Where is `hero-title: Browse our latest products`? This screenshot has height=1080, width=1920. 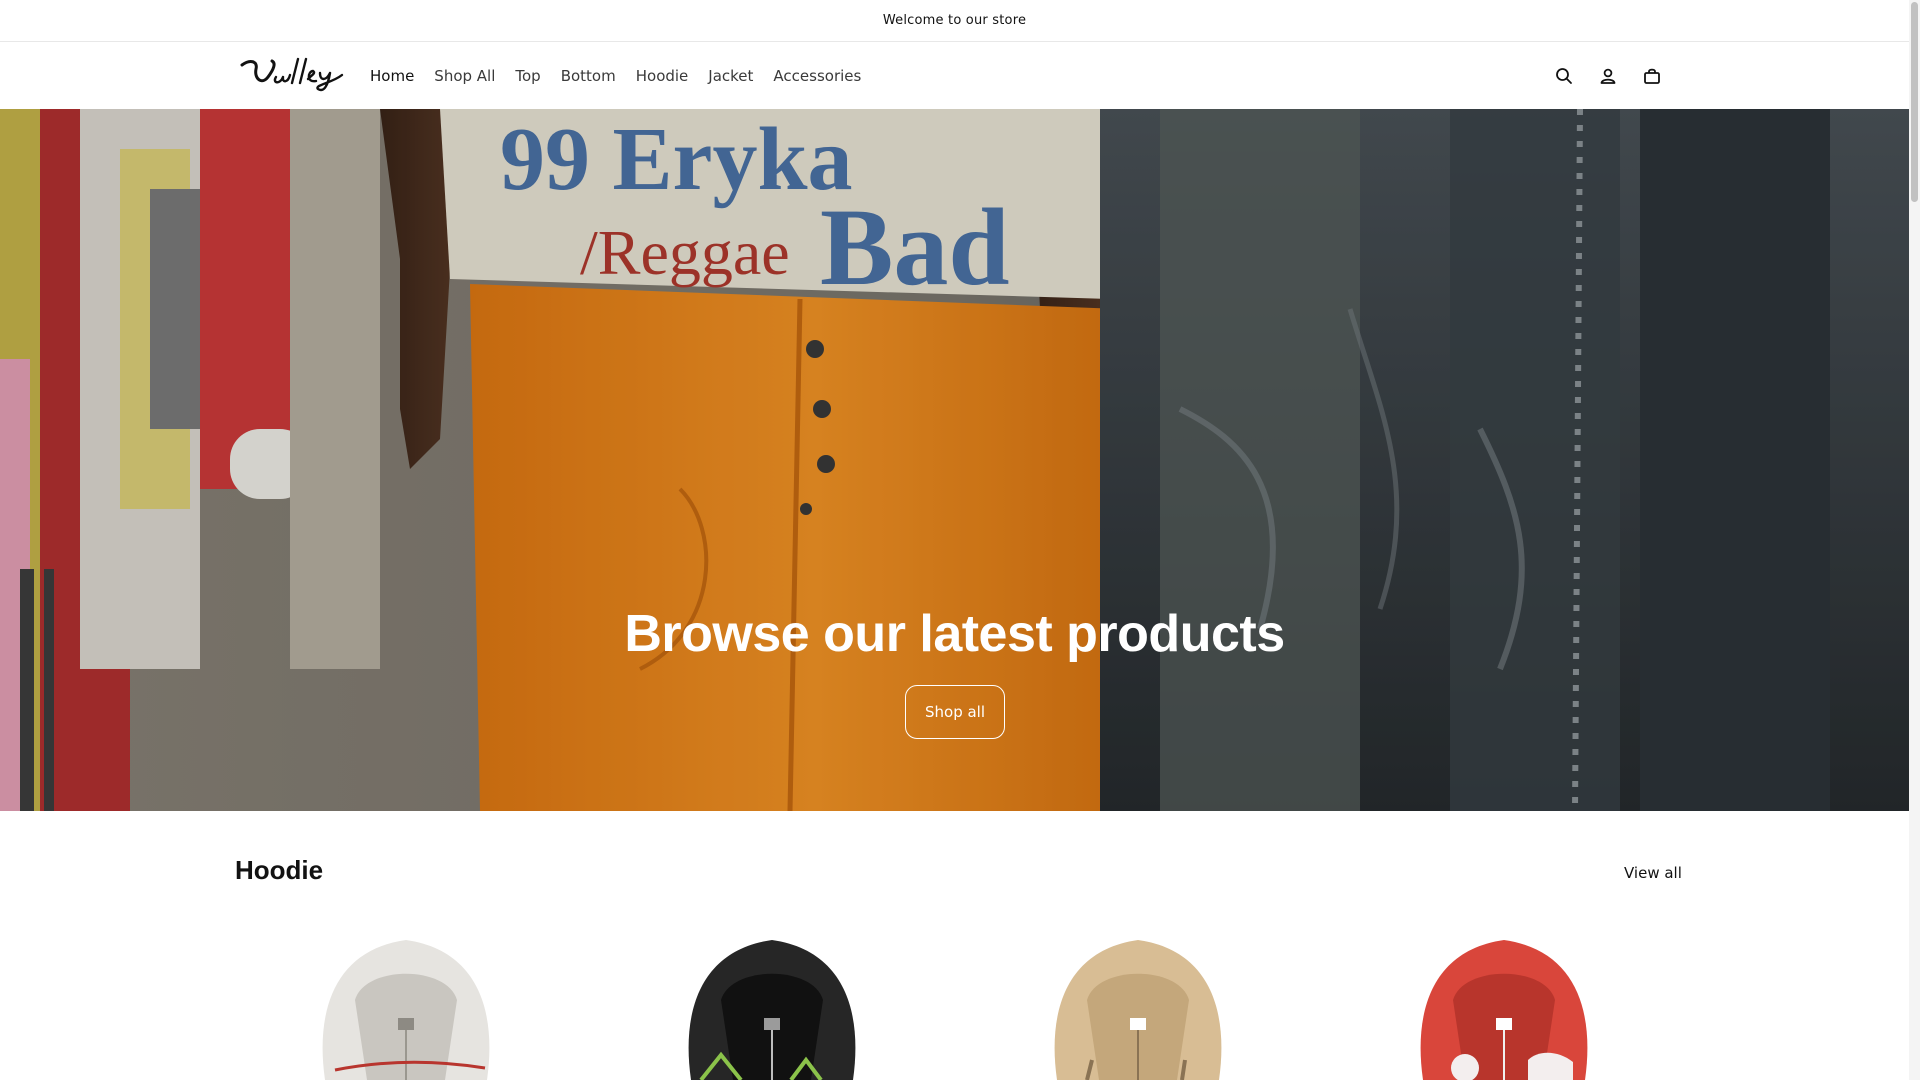
hero-title: Browse our latest products is located at coordinates (954, 634).